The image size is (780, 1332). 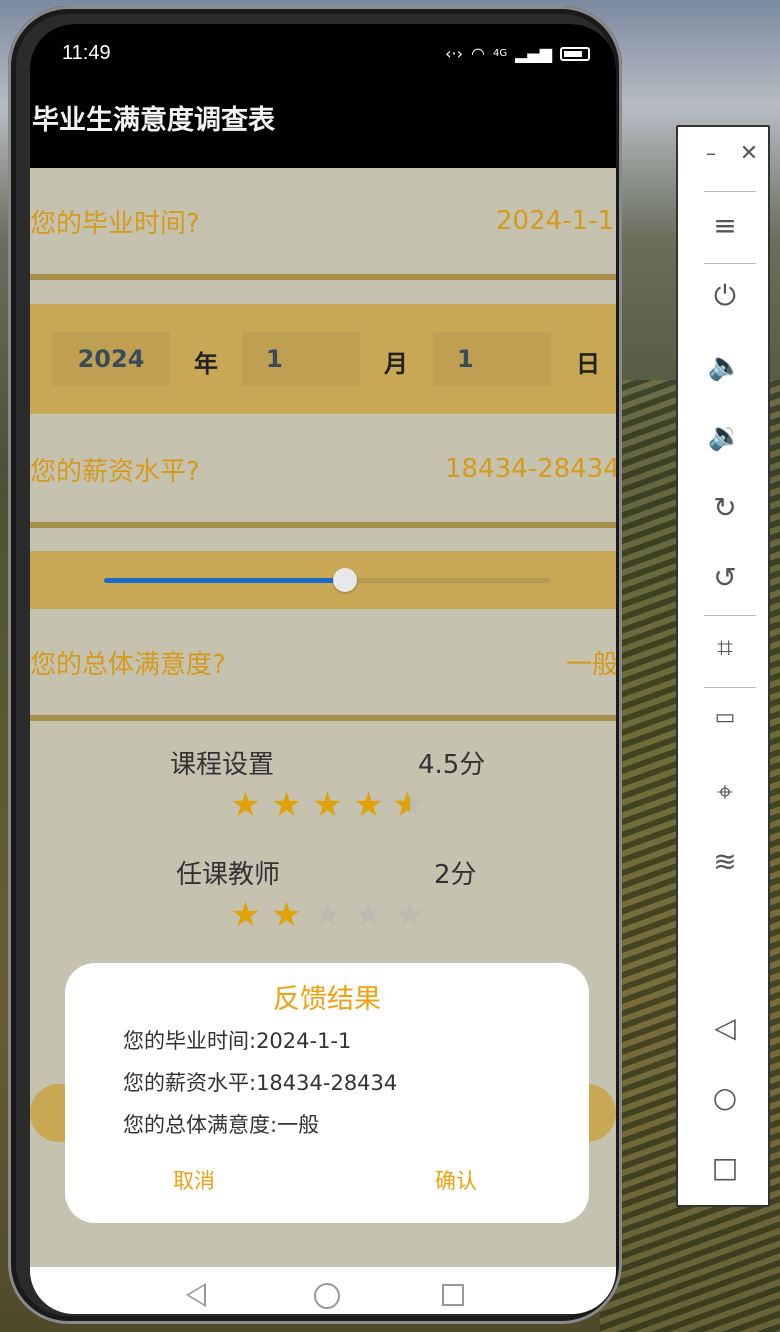 What do you see at coordinates (725, 507) in the screenshot?
I see `rotate-right-icon: ↻` at bounding box center [725, 507].